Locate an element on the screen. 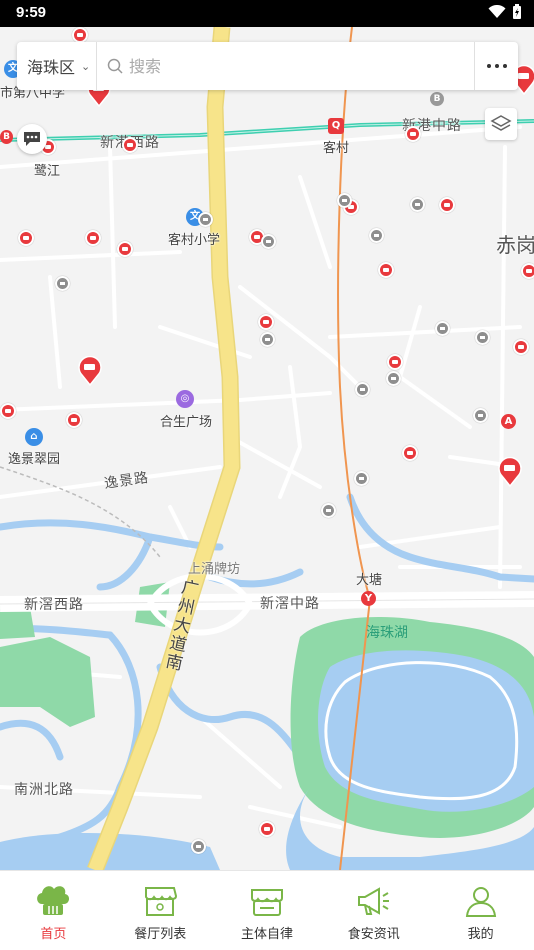 This screenshot has height=950, width=534. tab-self-discipline: 主体自律 is located at coordinates (267, 910).